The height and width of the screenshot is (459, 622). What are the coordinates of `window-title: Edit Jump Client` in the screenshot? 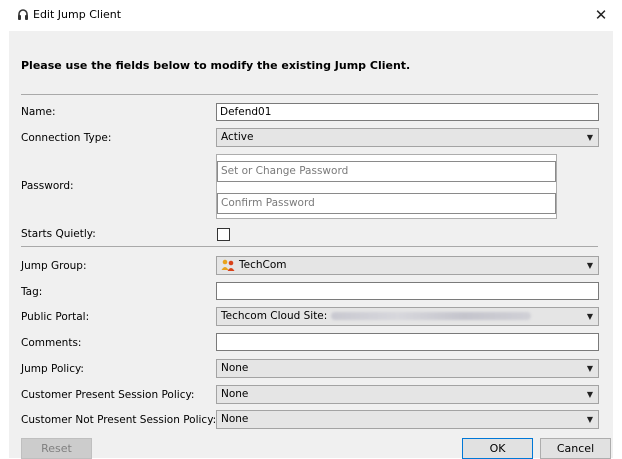 It's located at (77, 14).